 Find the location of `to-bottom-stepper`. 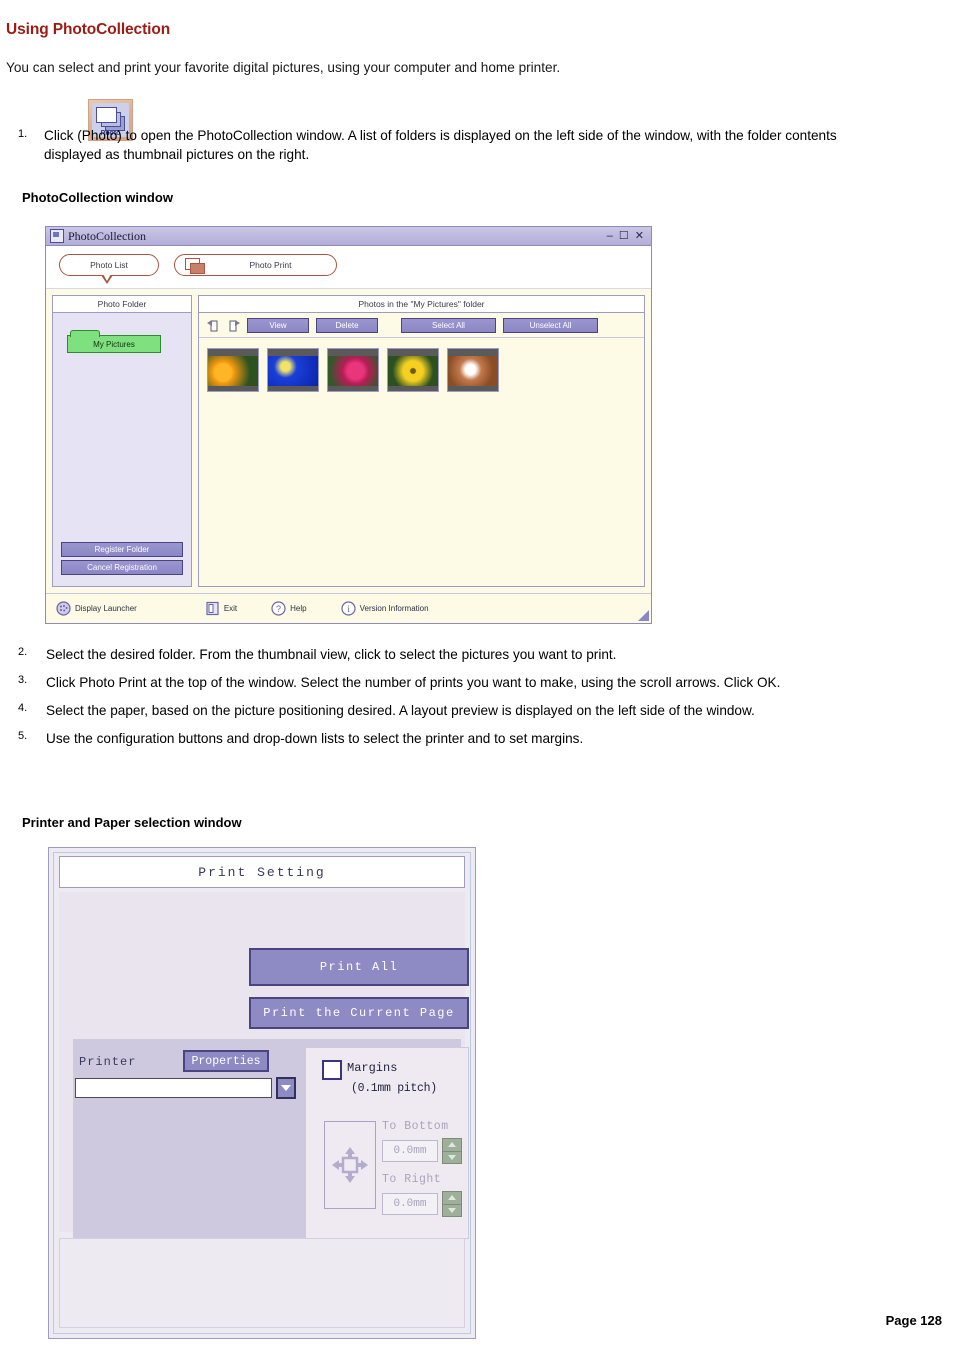

to-bottom-stepper is located at coordinates (452, 1151).